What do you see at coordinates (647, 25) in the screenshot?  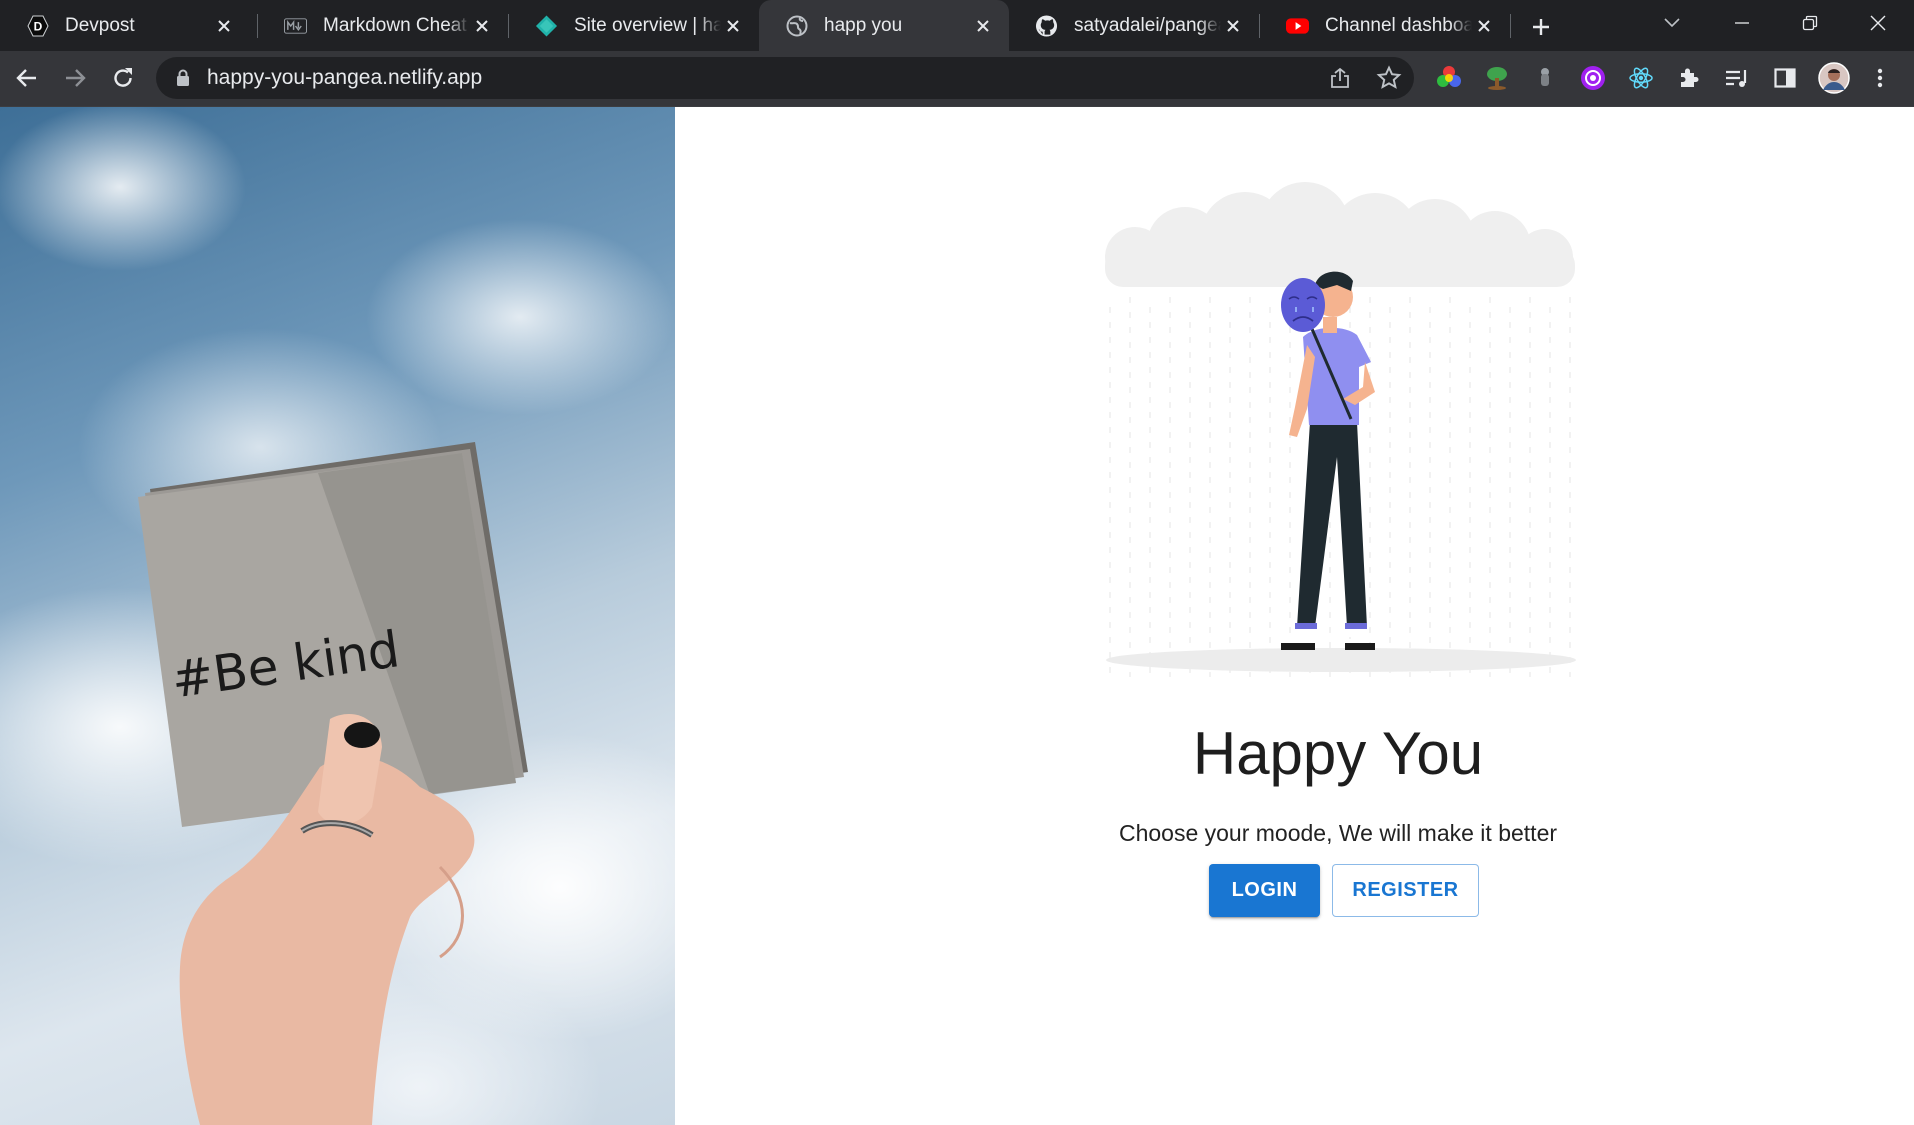 I see `tab-title: Site overview | happy-you-pangea` at bounding box center [647, 25].